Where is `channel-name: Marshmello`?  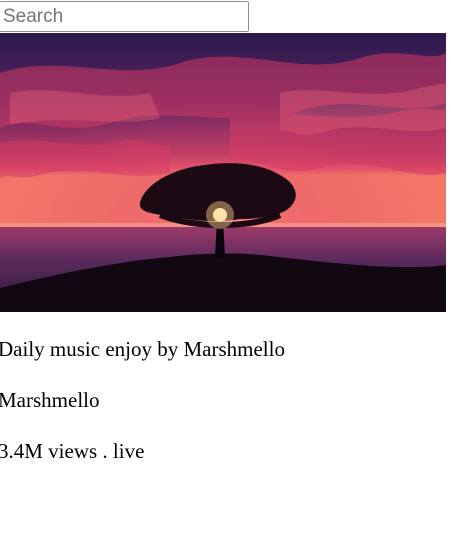 channel-name: Marshmello is located at coordinates (227, 400).